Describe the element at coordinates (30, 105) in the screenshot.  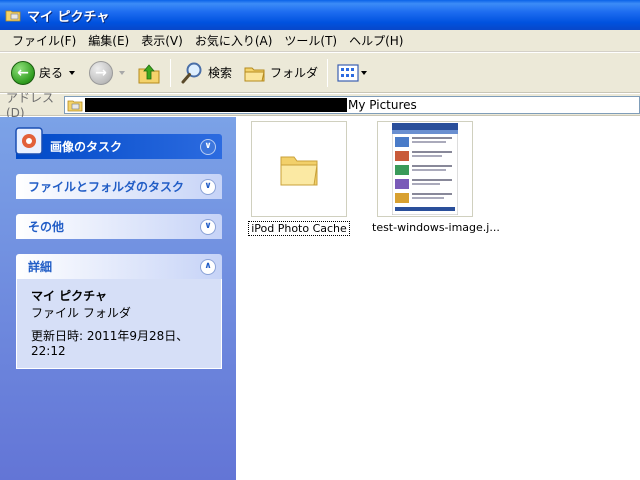
I see `address-label: アドレス(D)` at that location.